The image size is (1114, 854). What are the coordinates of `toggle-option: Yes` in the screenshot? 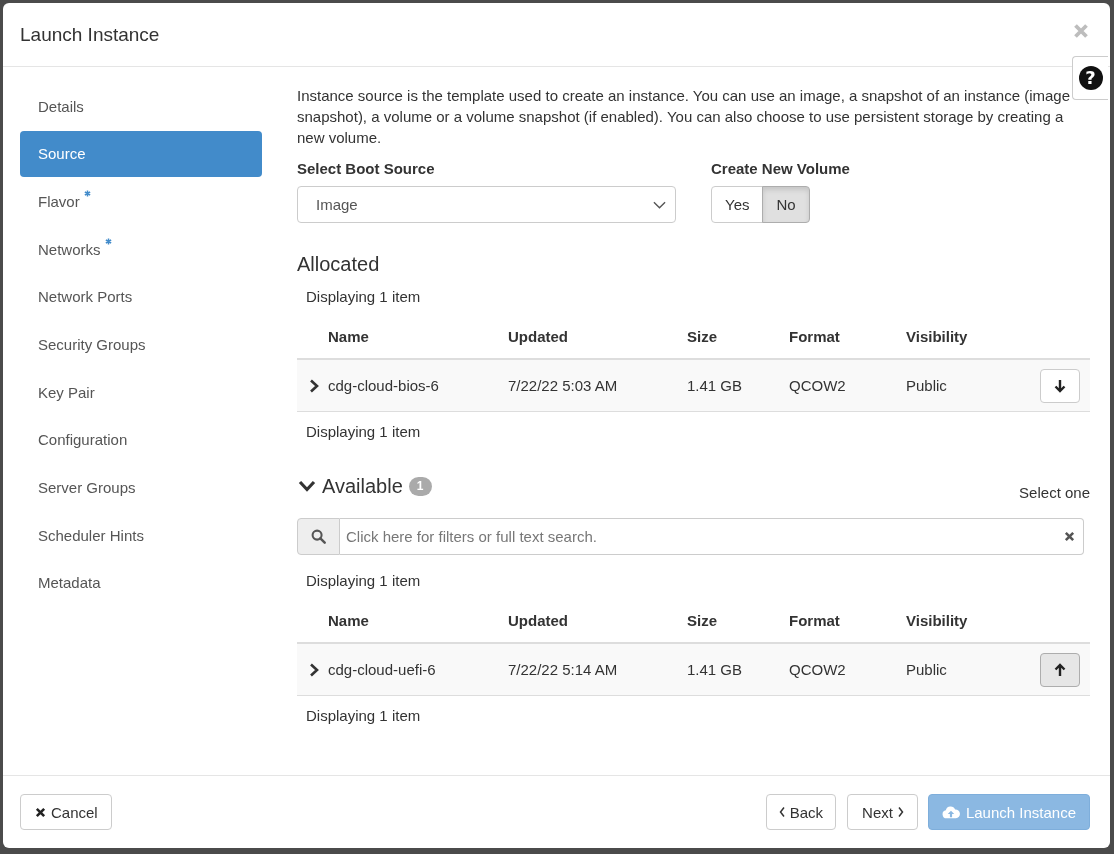 It's located at (737, 204).